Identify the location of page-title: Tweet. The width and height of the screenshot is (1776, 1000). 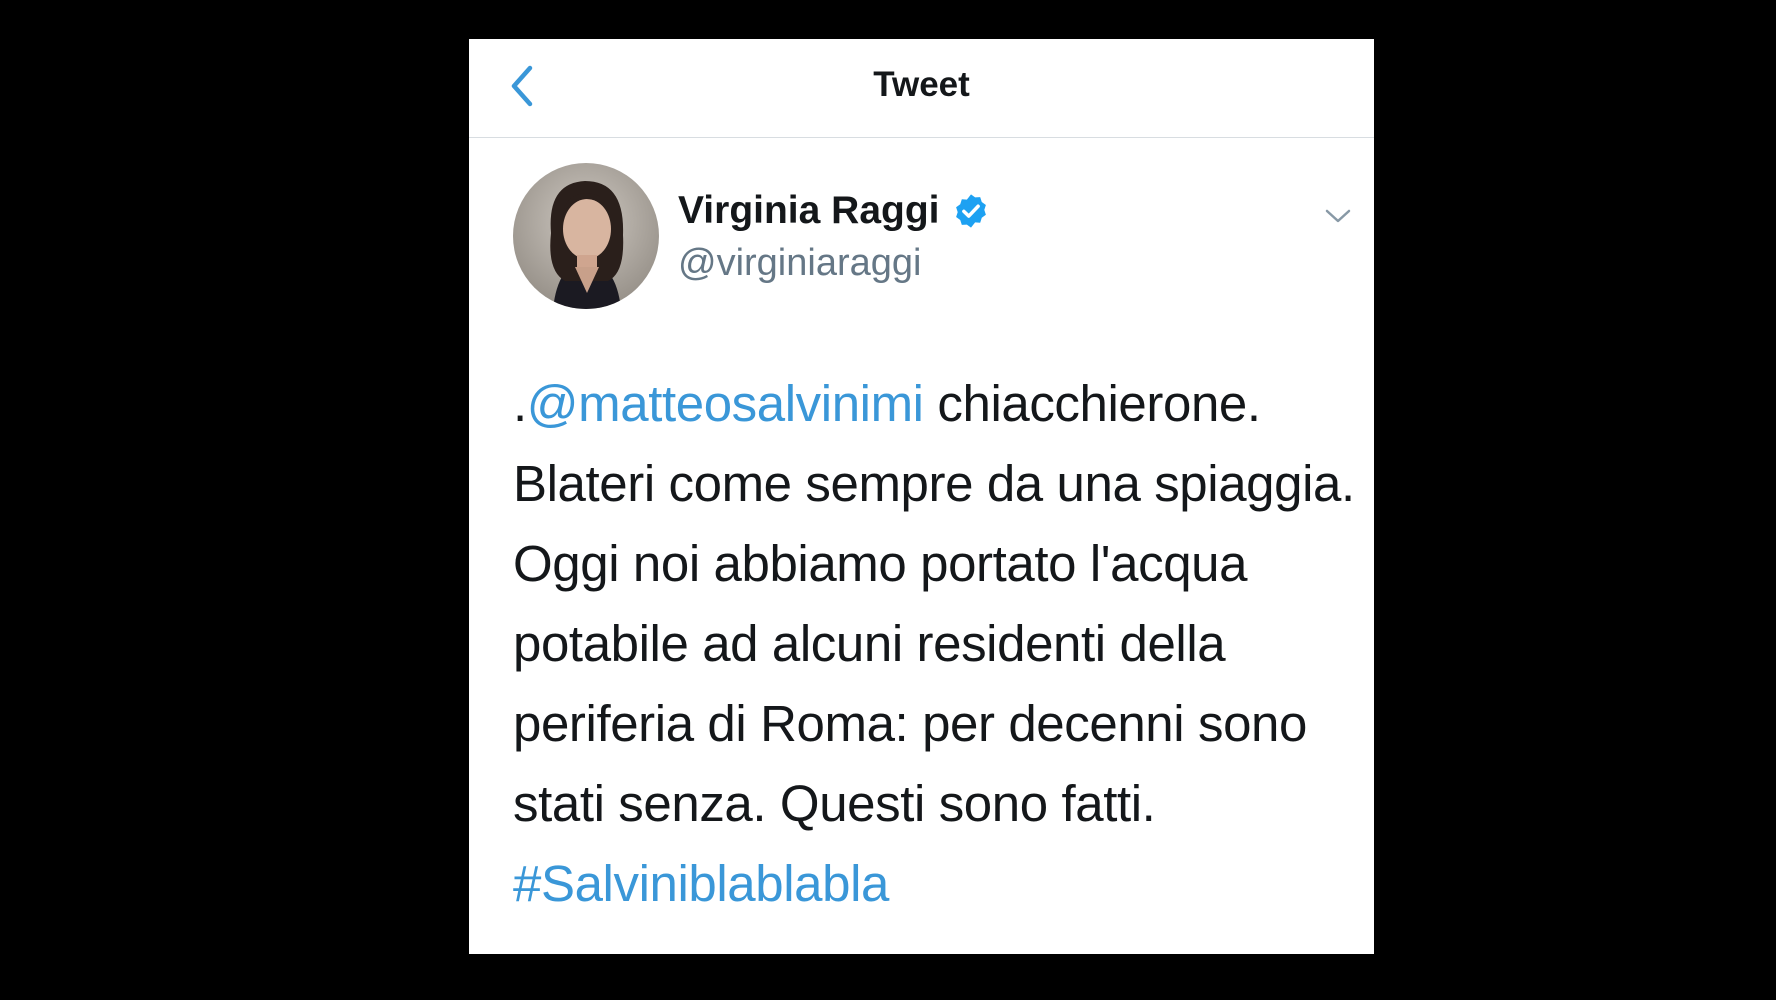
(921, 84).